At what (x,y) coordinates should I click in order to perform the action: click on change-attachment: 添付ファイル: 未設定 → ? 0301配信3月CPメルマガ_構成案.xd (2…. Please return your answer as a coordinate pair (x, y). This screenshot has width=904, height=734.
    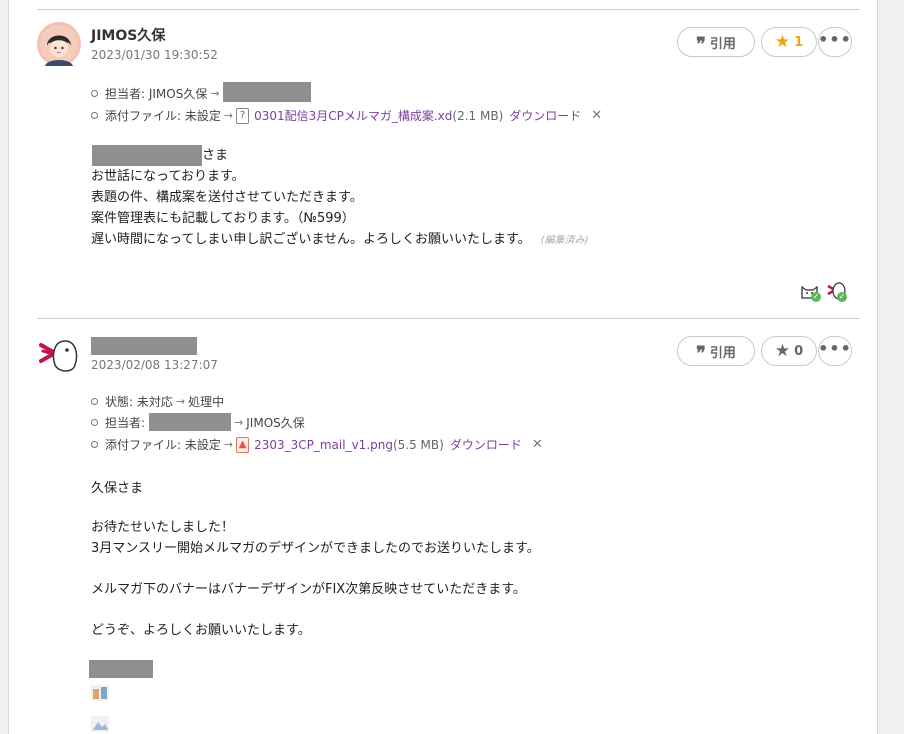
    Looking at the image, I should click on (346, 115).